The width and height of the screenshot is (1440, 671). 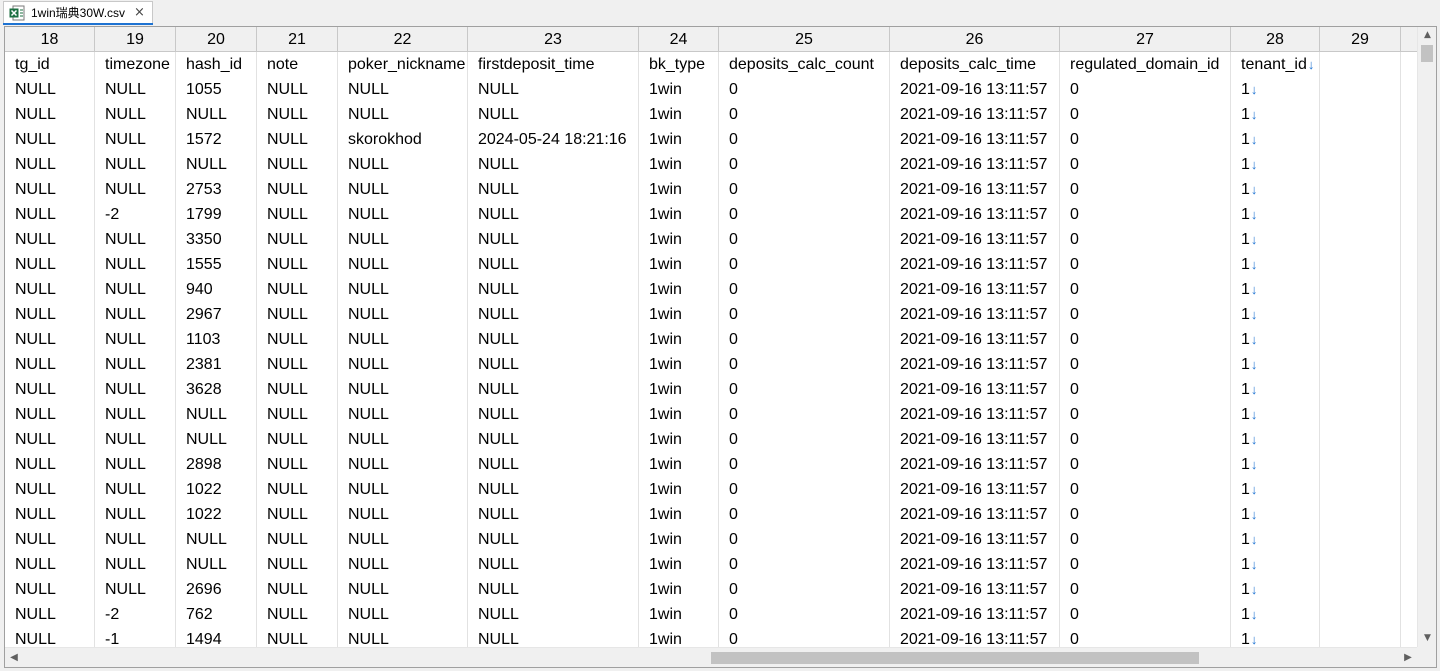 What do you see at coordinates (679, 64) in the screenshot?
I see `field-name-cell: bk_type` at bounding box center [679, 64].